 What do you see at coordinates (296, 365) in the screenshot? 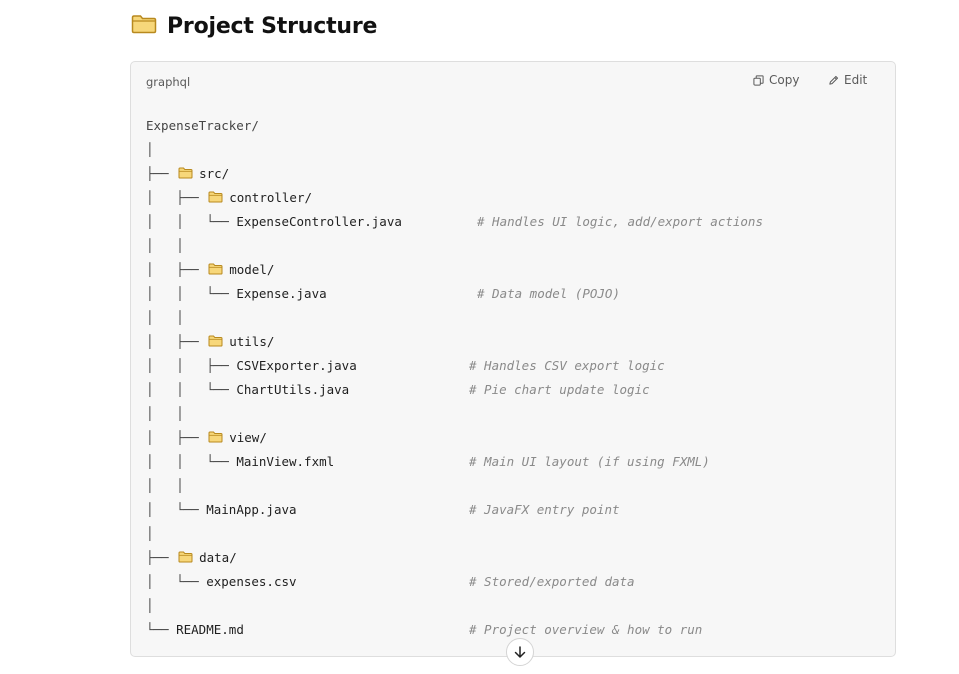
I see `file-name: CSVExporter.java` at bounding box center [296, 365].